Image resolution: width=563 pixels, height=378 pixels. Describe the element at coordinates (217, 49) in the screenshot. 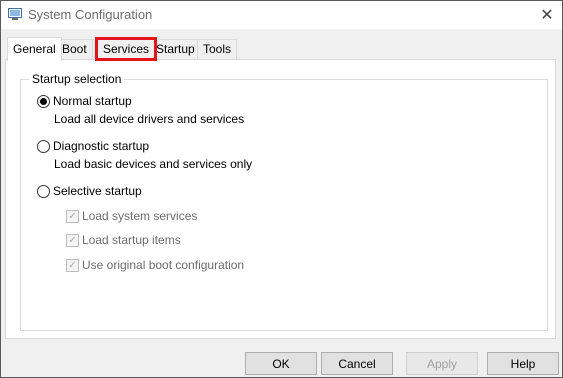

I see `tab-tools: Tools` at that location.